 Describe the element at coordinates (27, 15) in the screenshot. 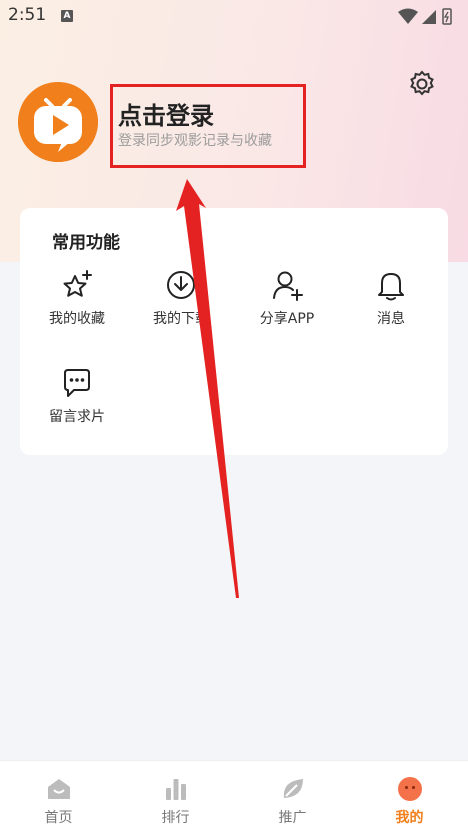

I see `status-time: 2:51` at that location.